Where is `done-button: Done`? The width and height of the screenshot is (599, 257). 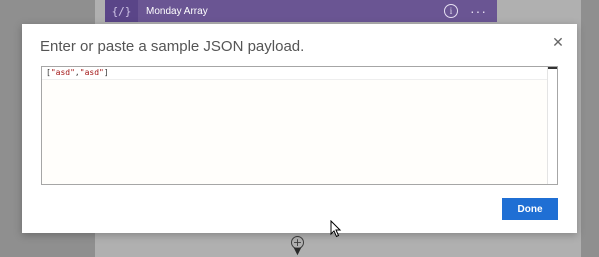
done-button: Done is located at coordinates (530, 209).